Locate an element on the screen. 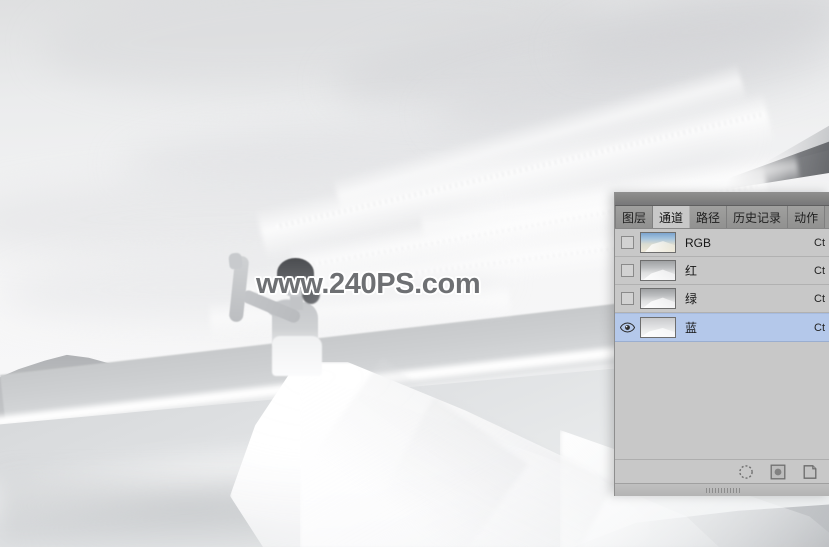 This screenshot has width=829, height=547. panel-resize-grip is located at coordinates (722, 489).